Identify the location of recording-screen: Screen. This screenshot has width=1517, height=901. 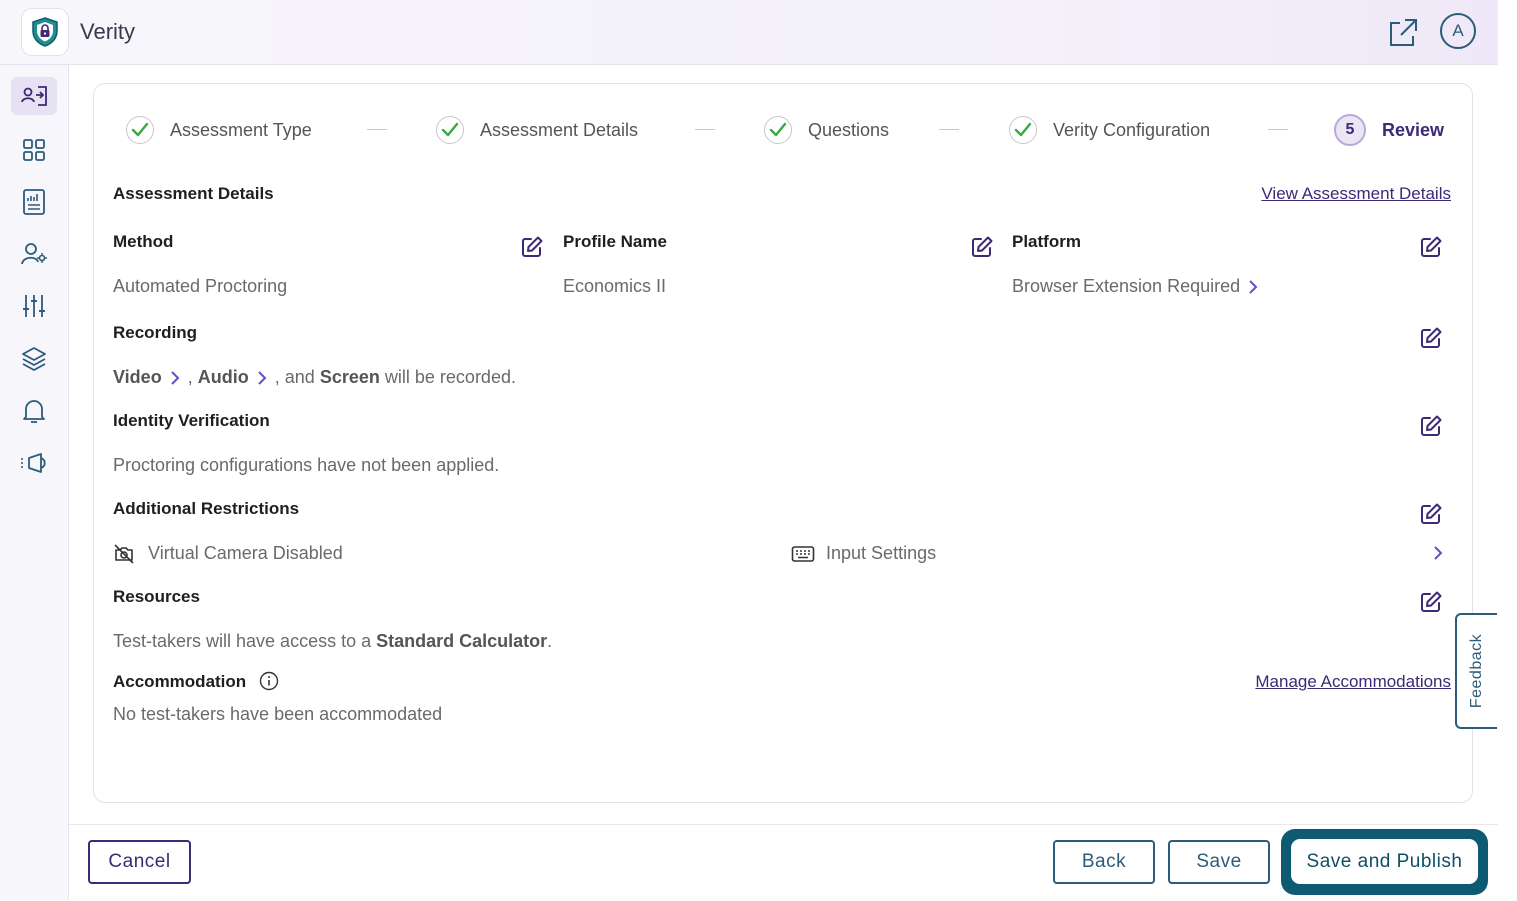
(349, 377).